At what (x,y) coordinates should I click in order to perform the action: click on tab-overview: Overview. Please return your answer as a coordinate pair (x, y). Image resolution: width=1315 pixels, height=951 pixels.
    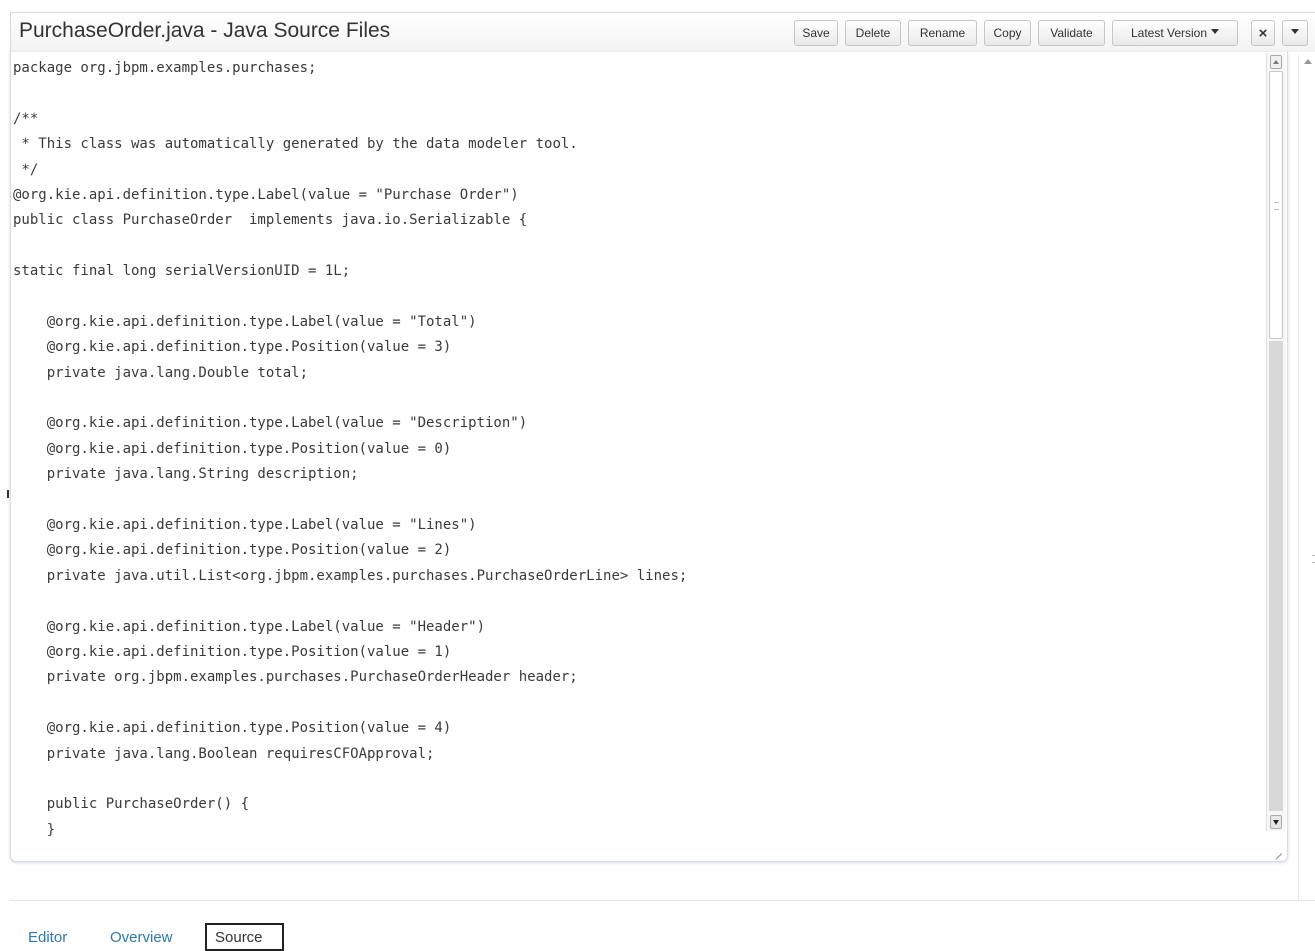
    Looking at the image, I should click on (141, 937).